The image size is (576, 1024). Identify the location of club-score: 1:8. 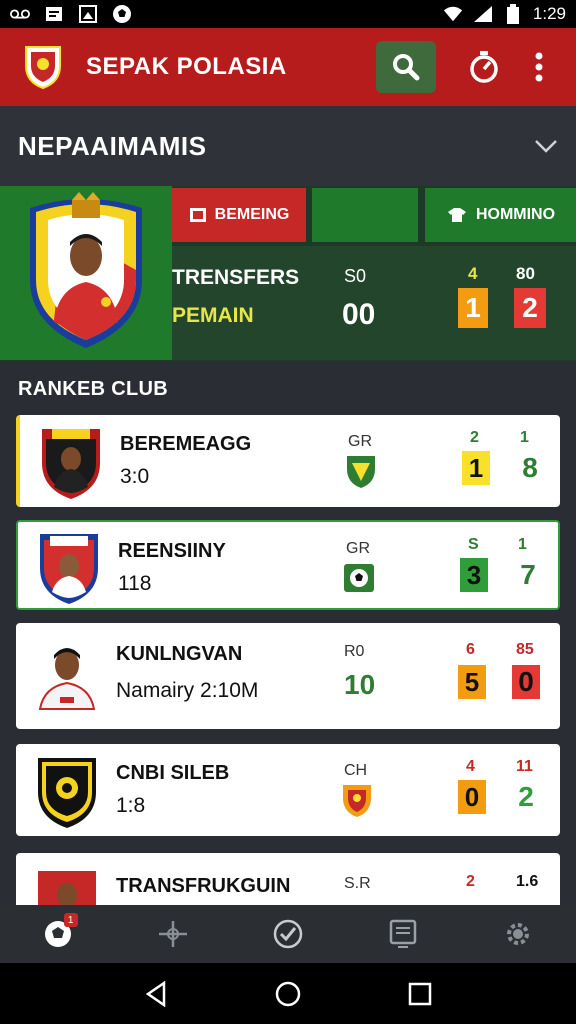
(131, 805).